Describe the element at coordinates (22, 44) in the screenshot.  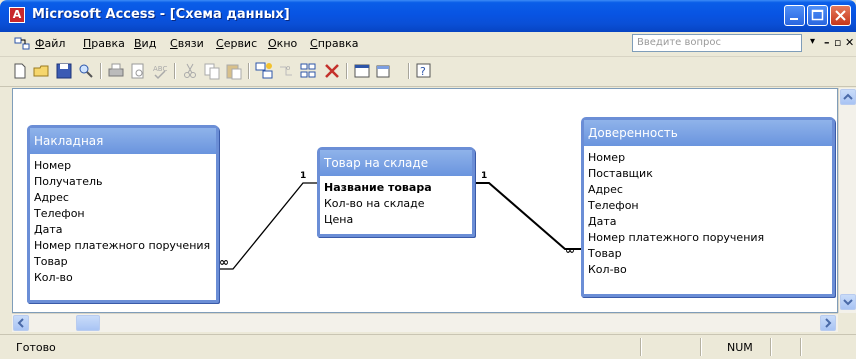
I see `relationships-doc-icon` at that location.